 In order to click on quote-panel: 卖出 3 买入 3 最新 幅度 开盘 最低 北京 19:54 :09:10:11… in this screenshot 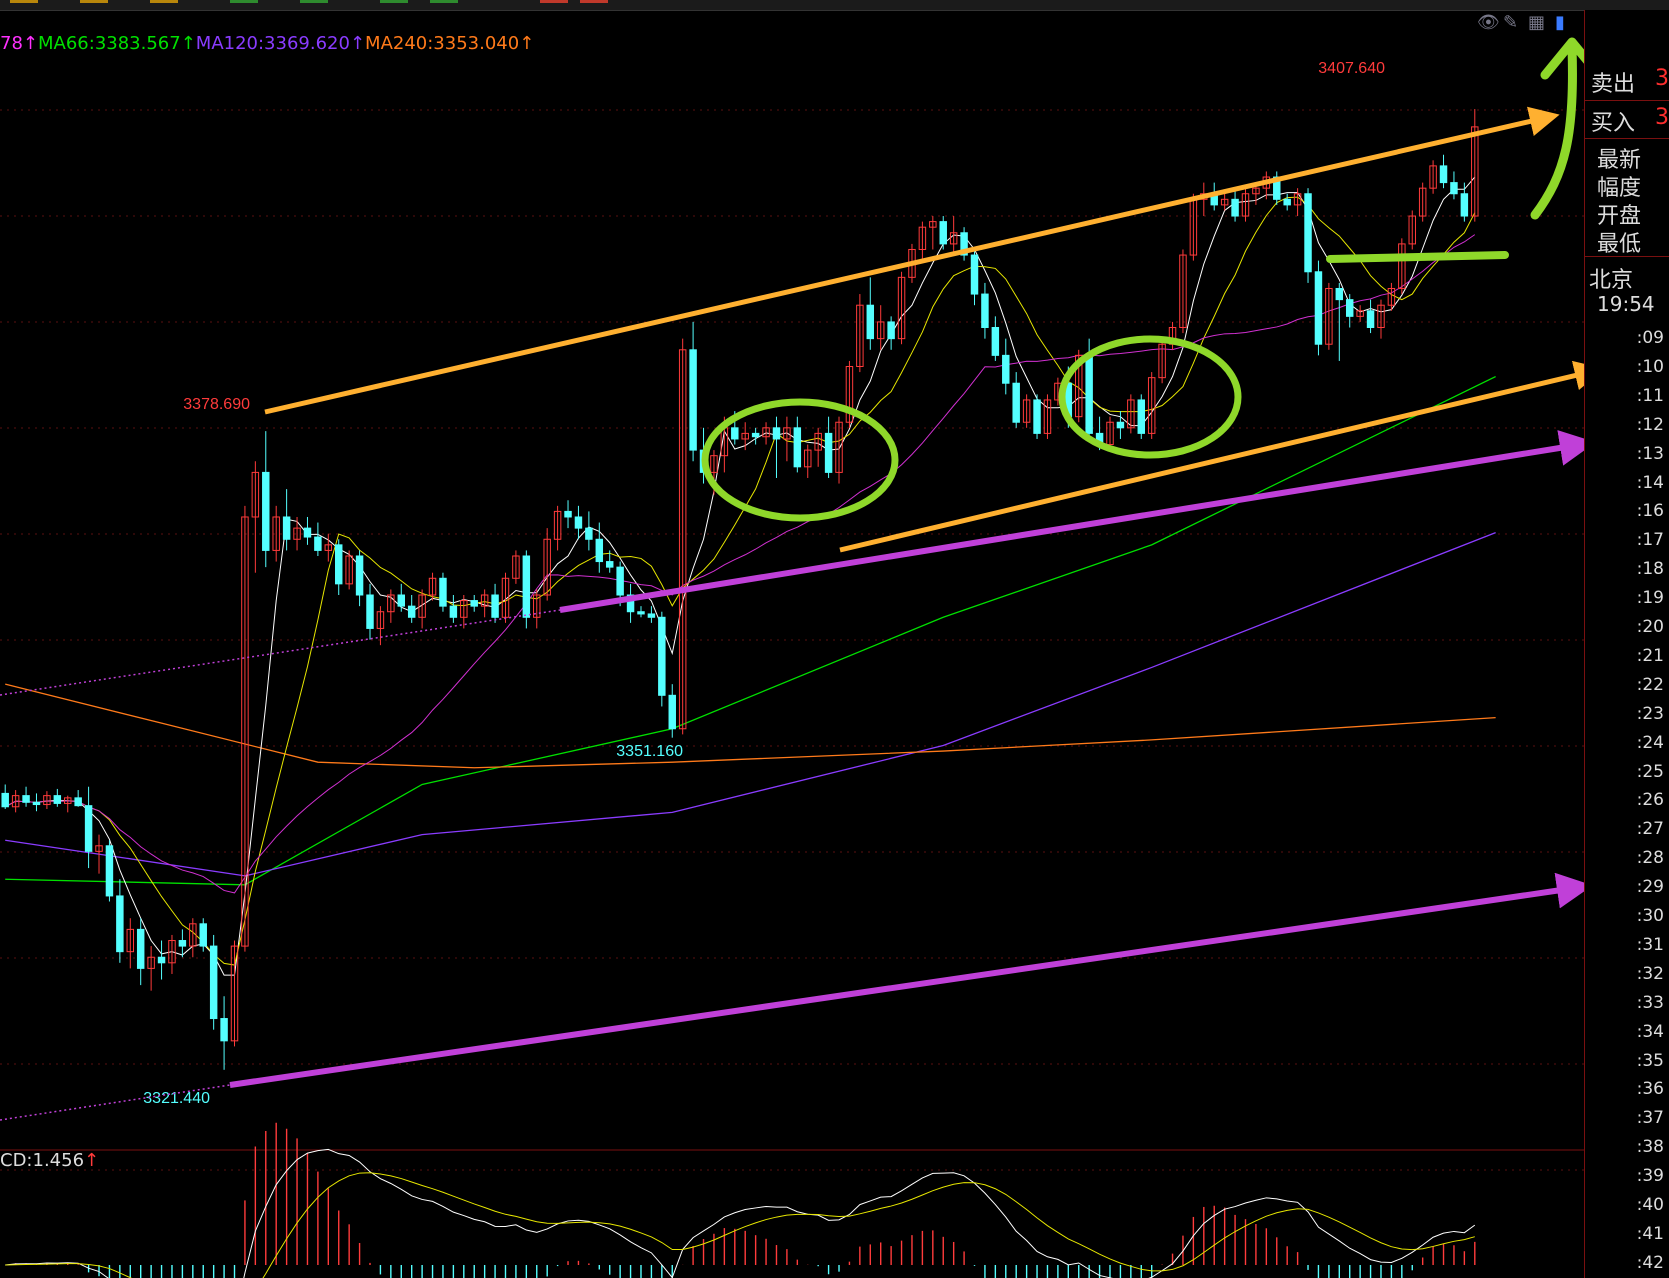, I will do `click(1626, 644)`.